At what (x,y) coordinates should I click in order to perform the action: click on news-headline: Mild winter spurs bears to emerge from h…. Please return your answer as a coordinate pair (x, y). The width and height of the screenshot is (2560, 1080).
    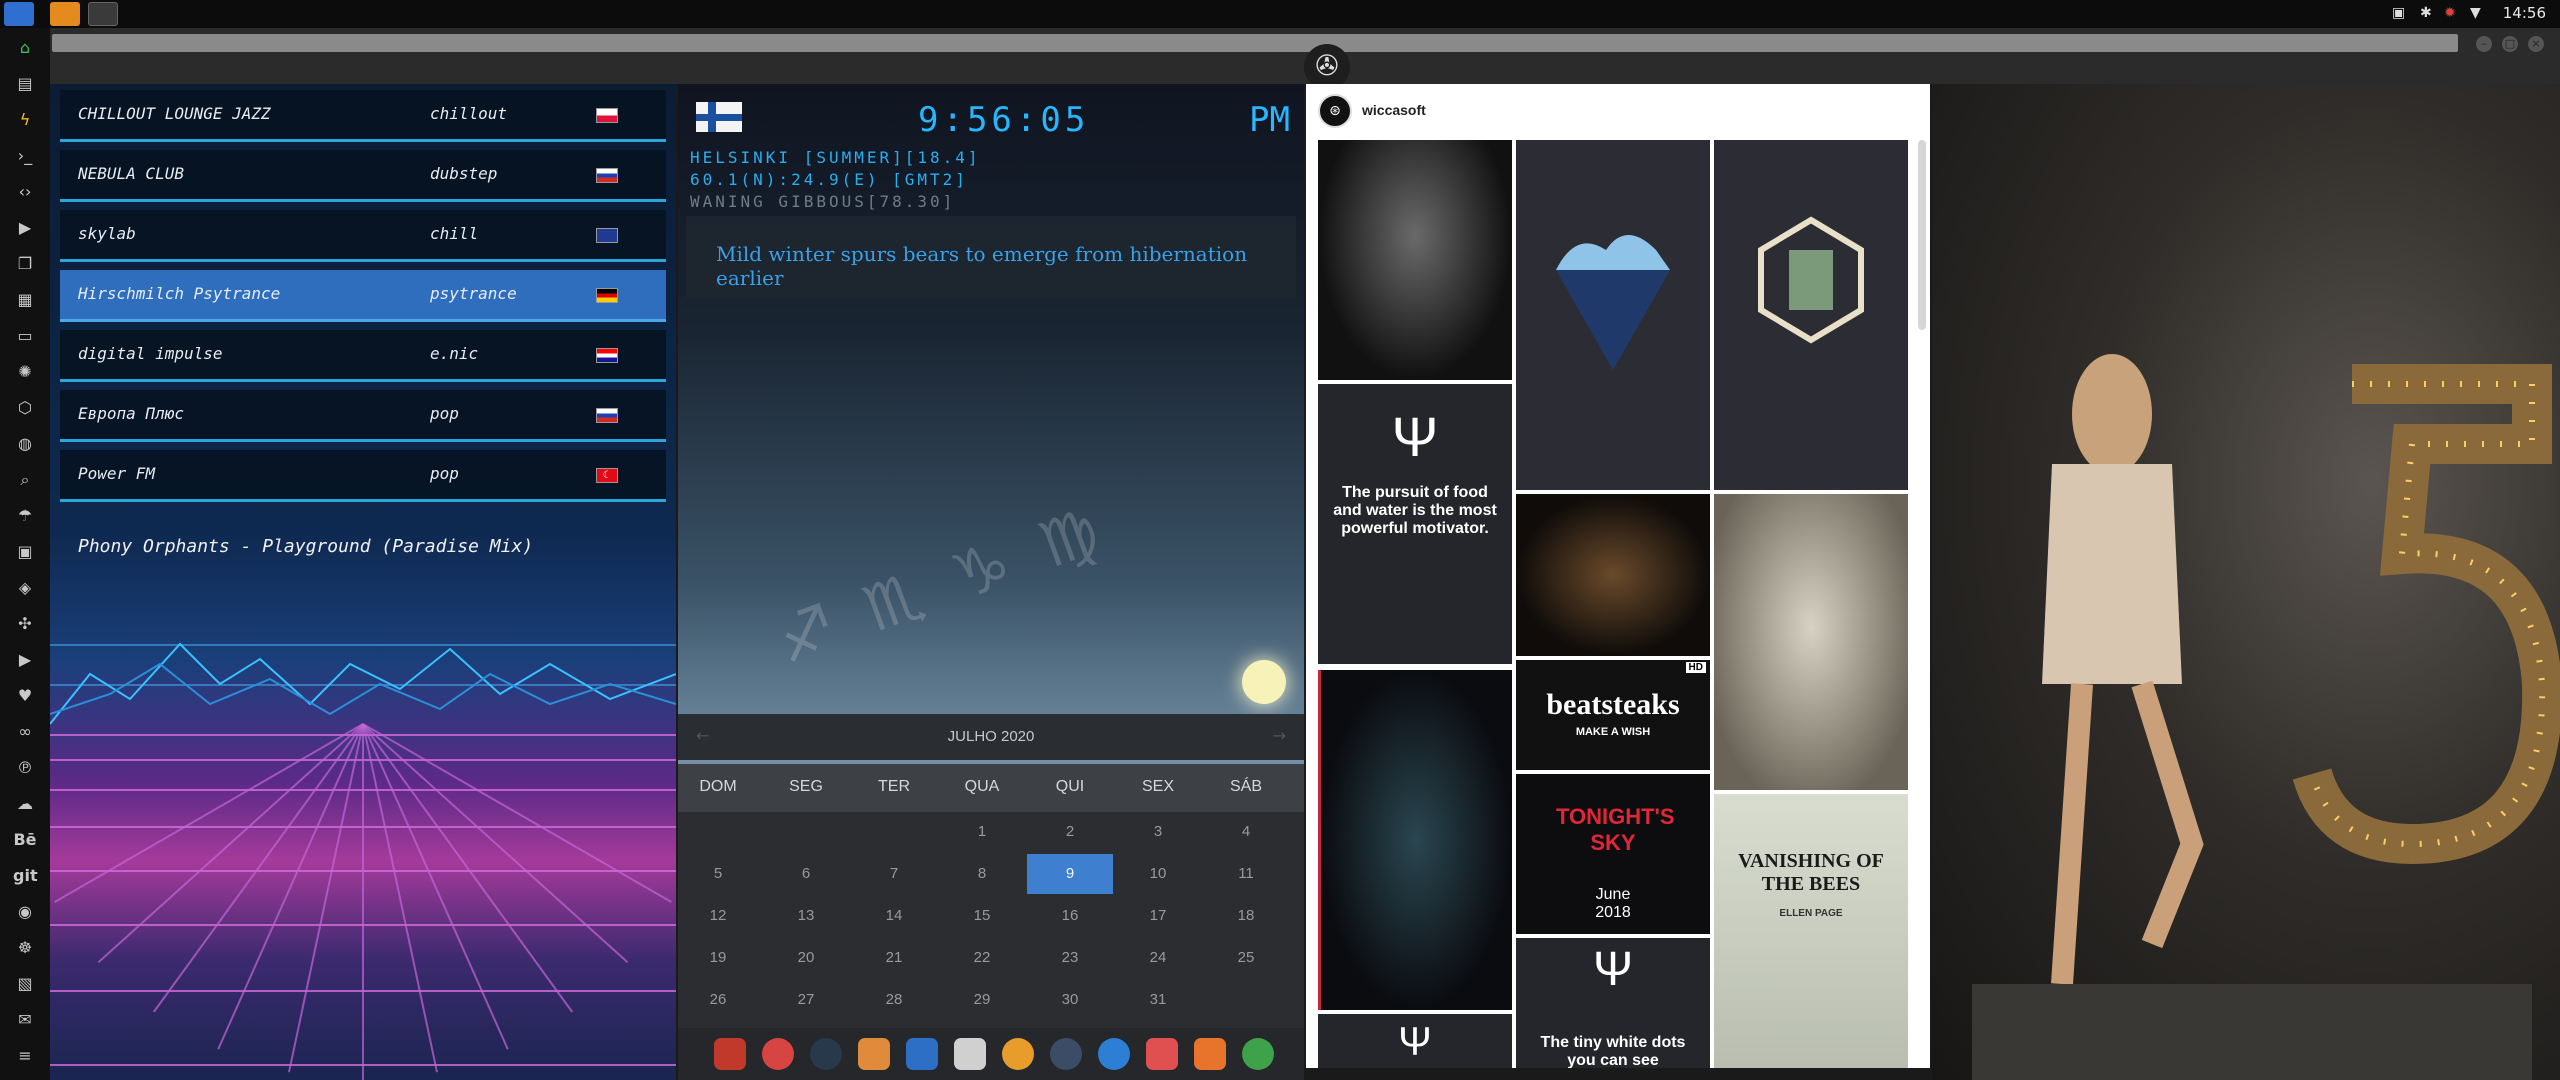
    Looking at the image, I should click on (1006, 266).